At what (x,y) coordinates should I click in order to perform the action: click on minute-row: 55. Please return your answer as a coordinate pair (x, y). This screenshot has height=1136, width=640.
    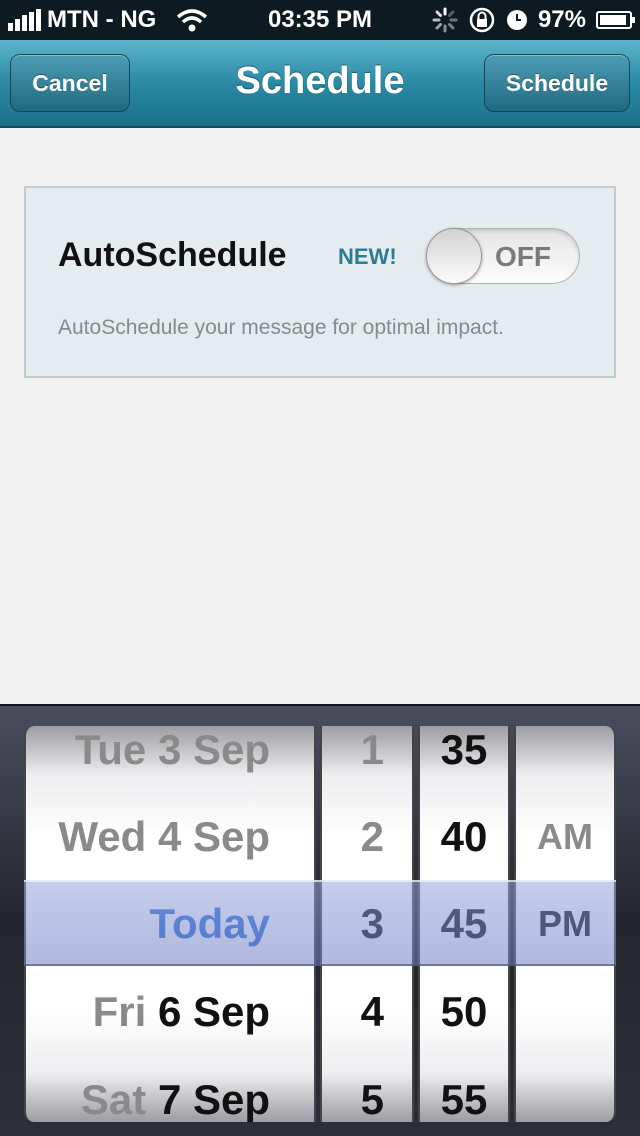
    Looking at the image, I should click on (464, 1089).